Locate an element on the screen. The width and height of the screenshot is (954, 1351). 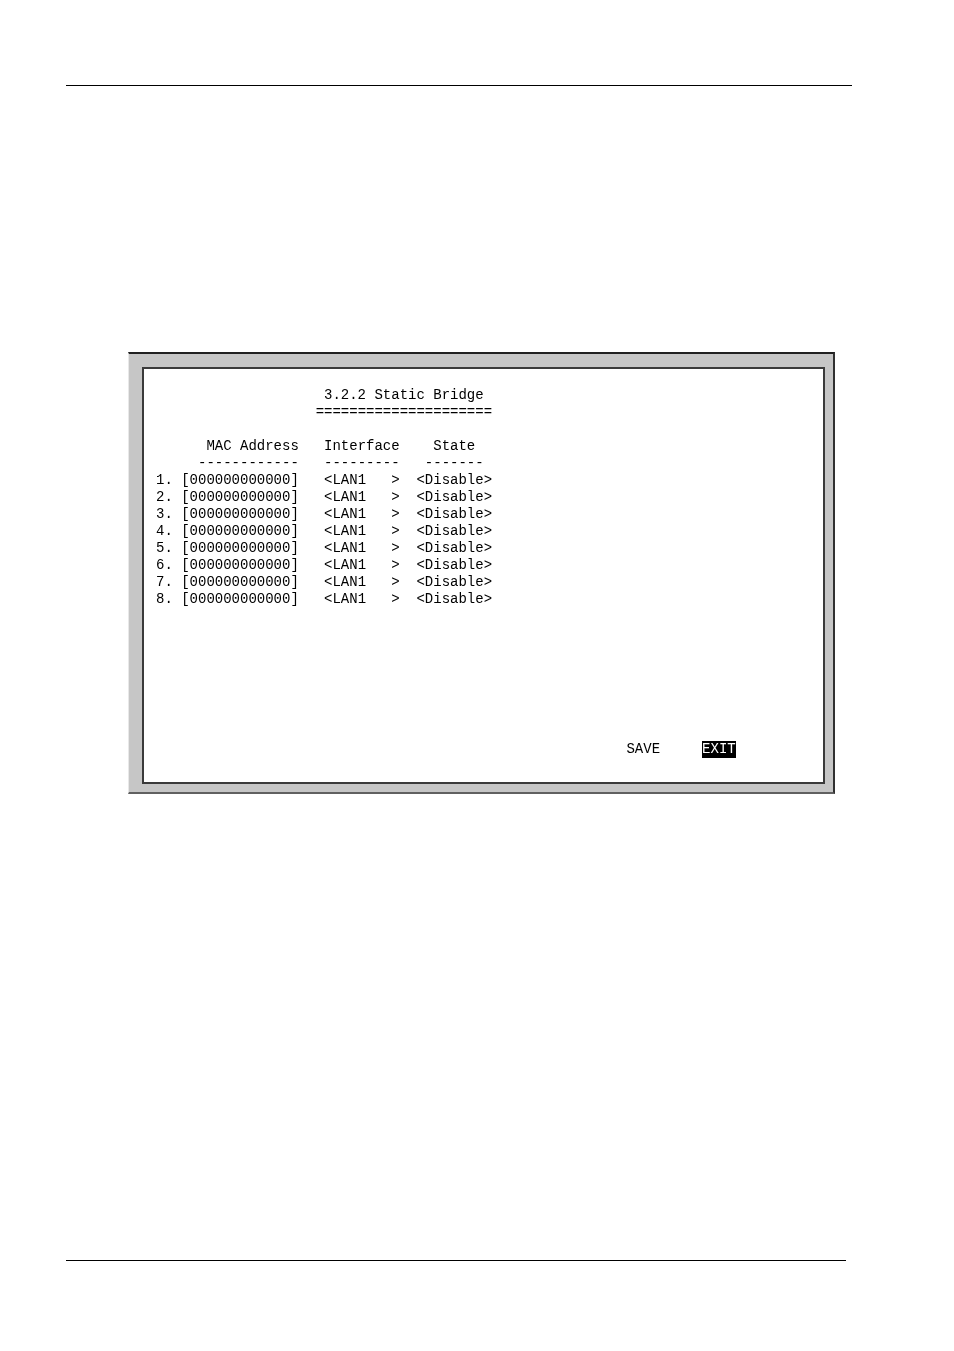
column-underline: ------------ is located at coordinates (248, 463).